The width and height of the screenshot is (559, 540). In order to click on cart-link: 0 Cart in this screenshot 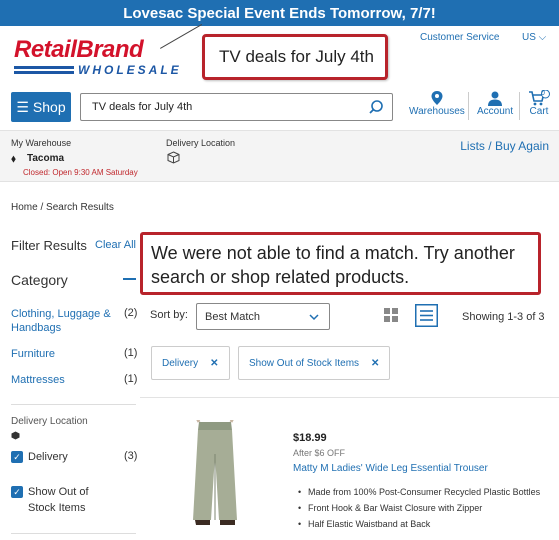, I will do `click(539, 103)`.